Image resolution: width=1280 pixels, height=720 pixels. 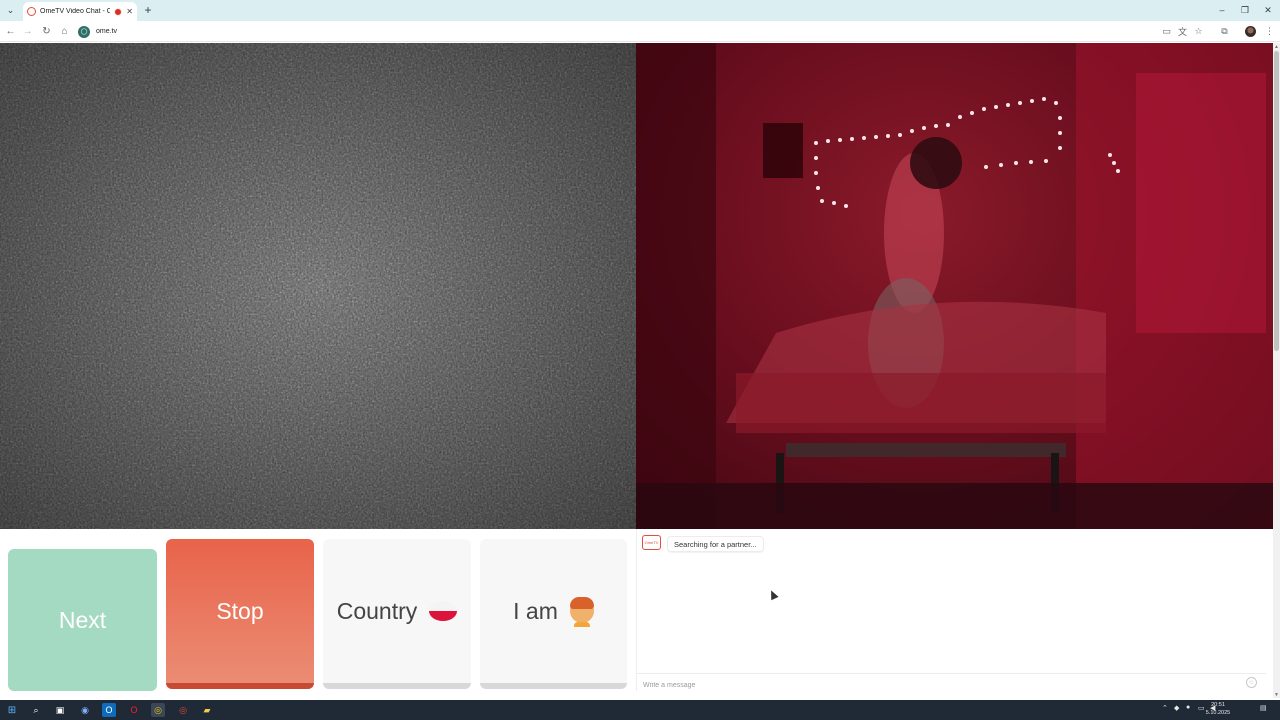 I want to click on tab-search-chevron-icon: ⌄, so click(x=10, y=10).